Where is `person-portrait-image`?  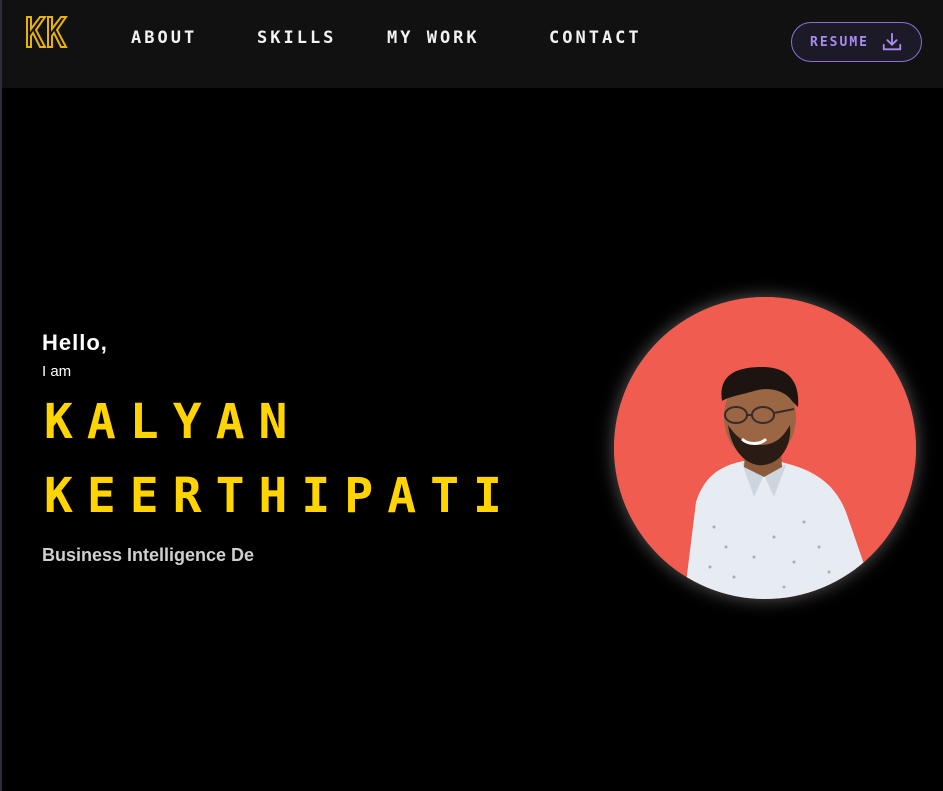 person-portrait-image is located at coordinates (765, 448).